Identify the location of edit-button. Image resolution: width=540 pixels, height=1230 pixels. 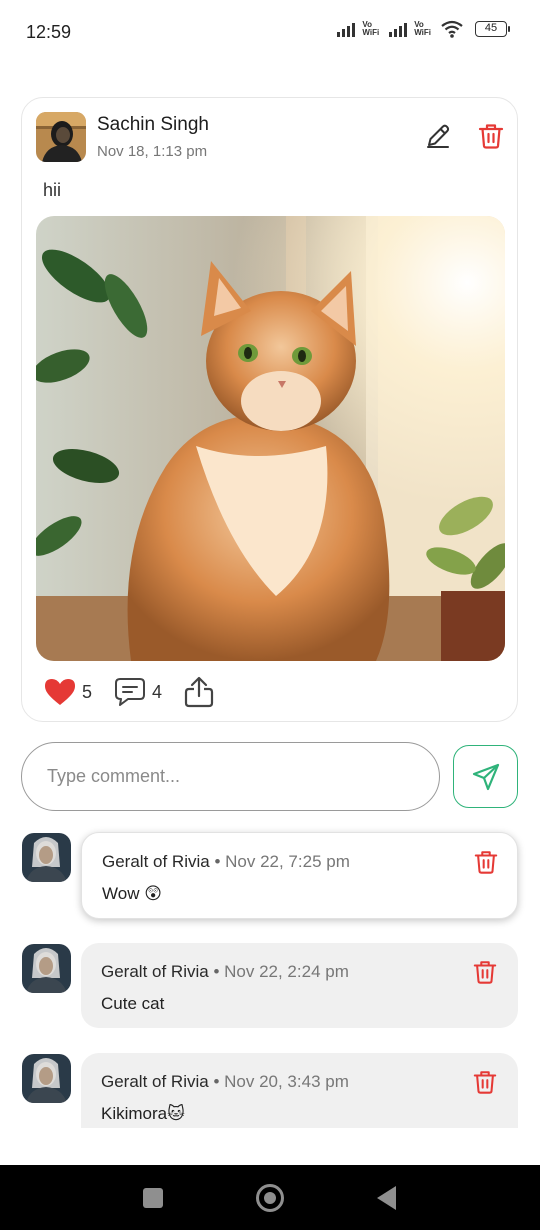
(438, 136).